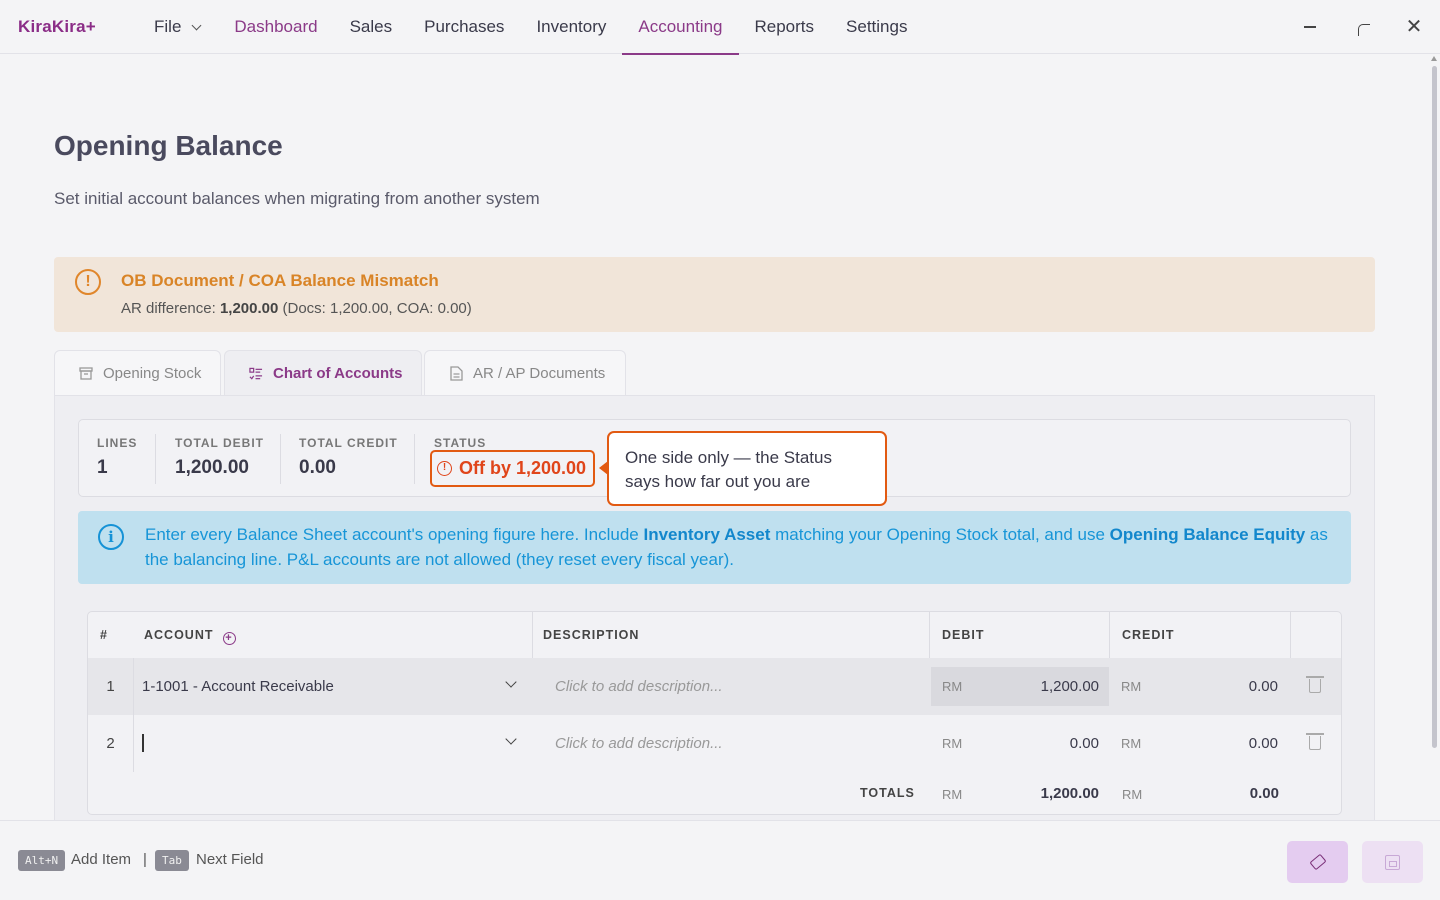  I want to click on warning-title: OB Document / COA Balance Mismatch, so click(280, 280).